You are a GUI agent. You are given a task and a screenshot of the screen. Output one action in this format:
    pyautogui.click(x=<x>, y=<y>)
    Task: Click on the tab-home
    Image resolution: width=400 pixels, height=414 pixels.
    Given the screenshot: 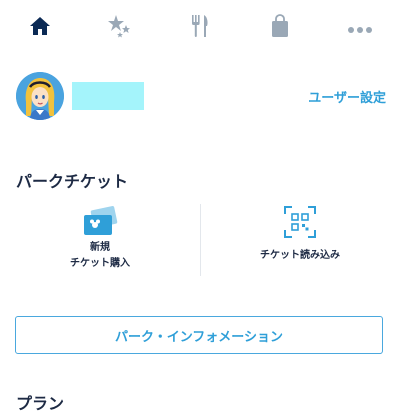 What is the action you would take?
    pyautogui.click(x=40, y=28)
    